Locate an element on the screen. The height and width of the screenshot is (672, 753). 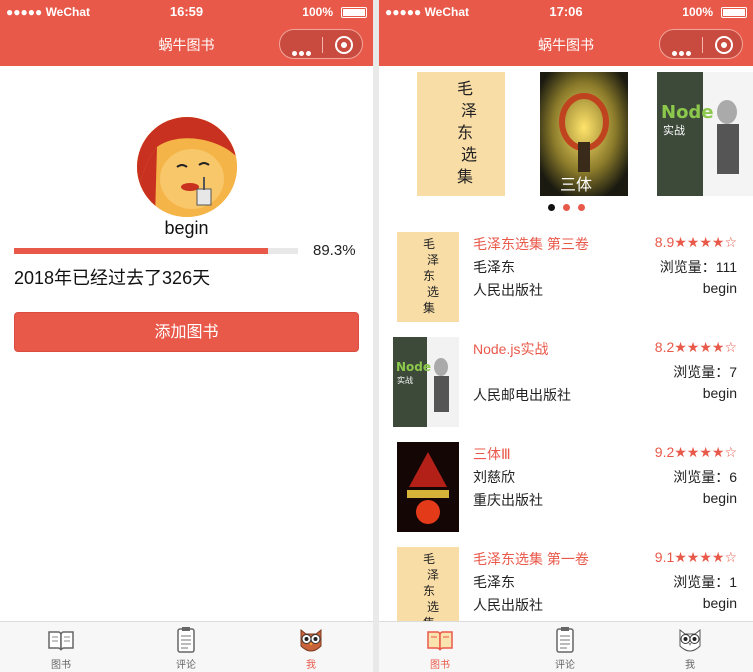
days-passed-text: 2018年已经过去了326天 is located at coordinates (112, 278).